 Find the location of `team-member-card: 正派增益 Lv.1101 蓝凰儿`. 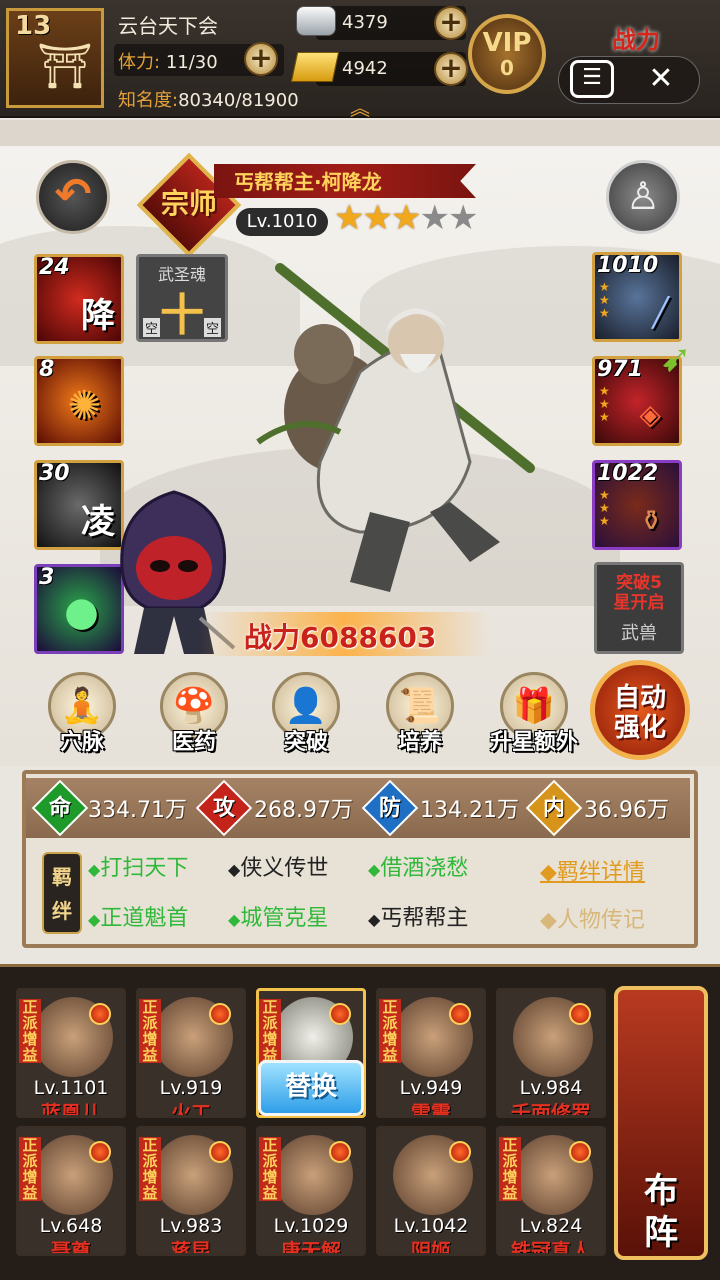

team-member-card: 正派增益 Lv.1101 蓝凰儿 is located at coordinates (71, 1053).